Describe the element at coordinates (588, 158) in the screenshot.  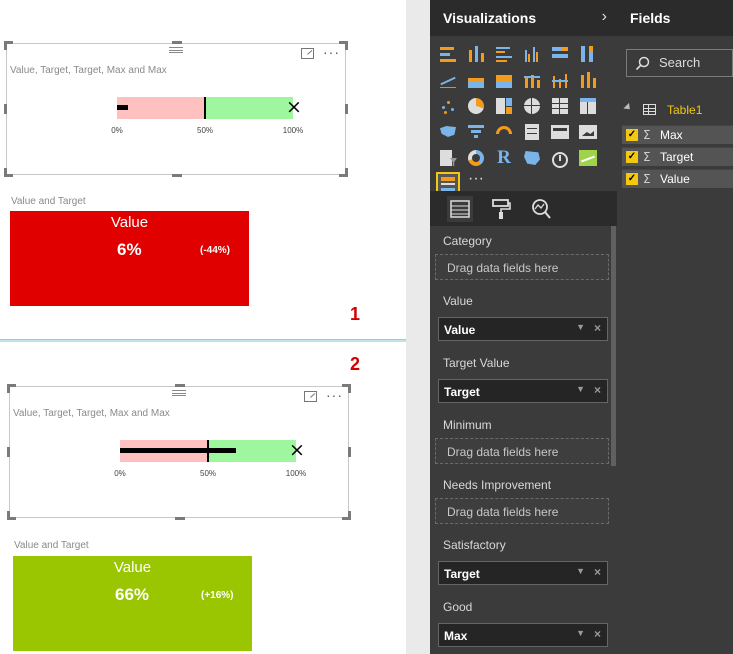
I see `custom-visual-chart-icon` at that location.